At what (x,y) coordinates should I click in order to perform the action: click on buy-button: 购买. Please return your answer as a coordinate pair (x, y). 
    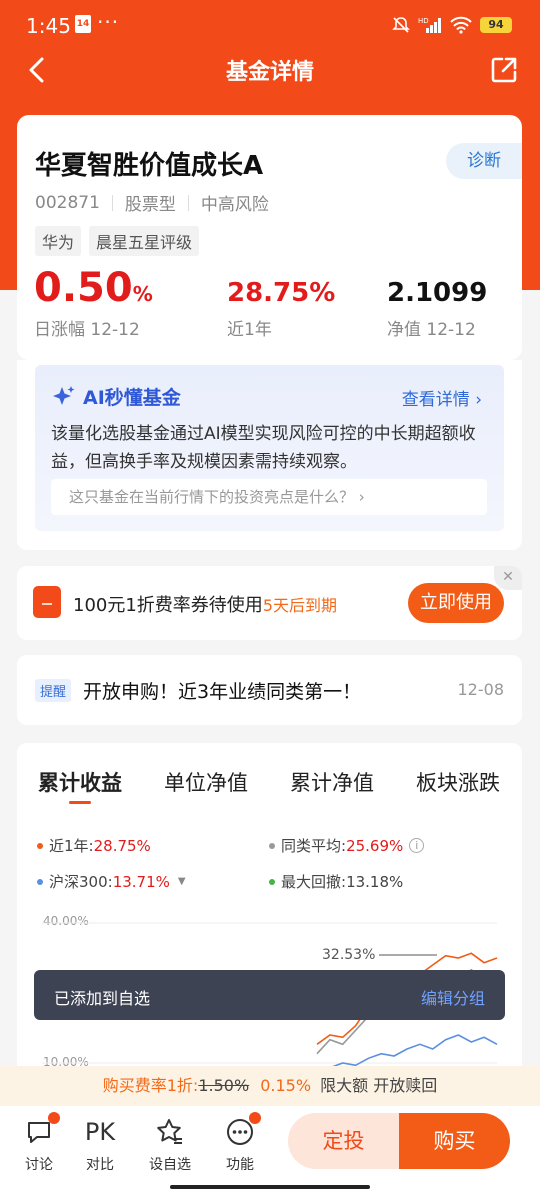
    Looking at the image, I should click on (454, 1141).